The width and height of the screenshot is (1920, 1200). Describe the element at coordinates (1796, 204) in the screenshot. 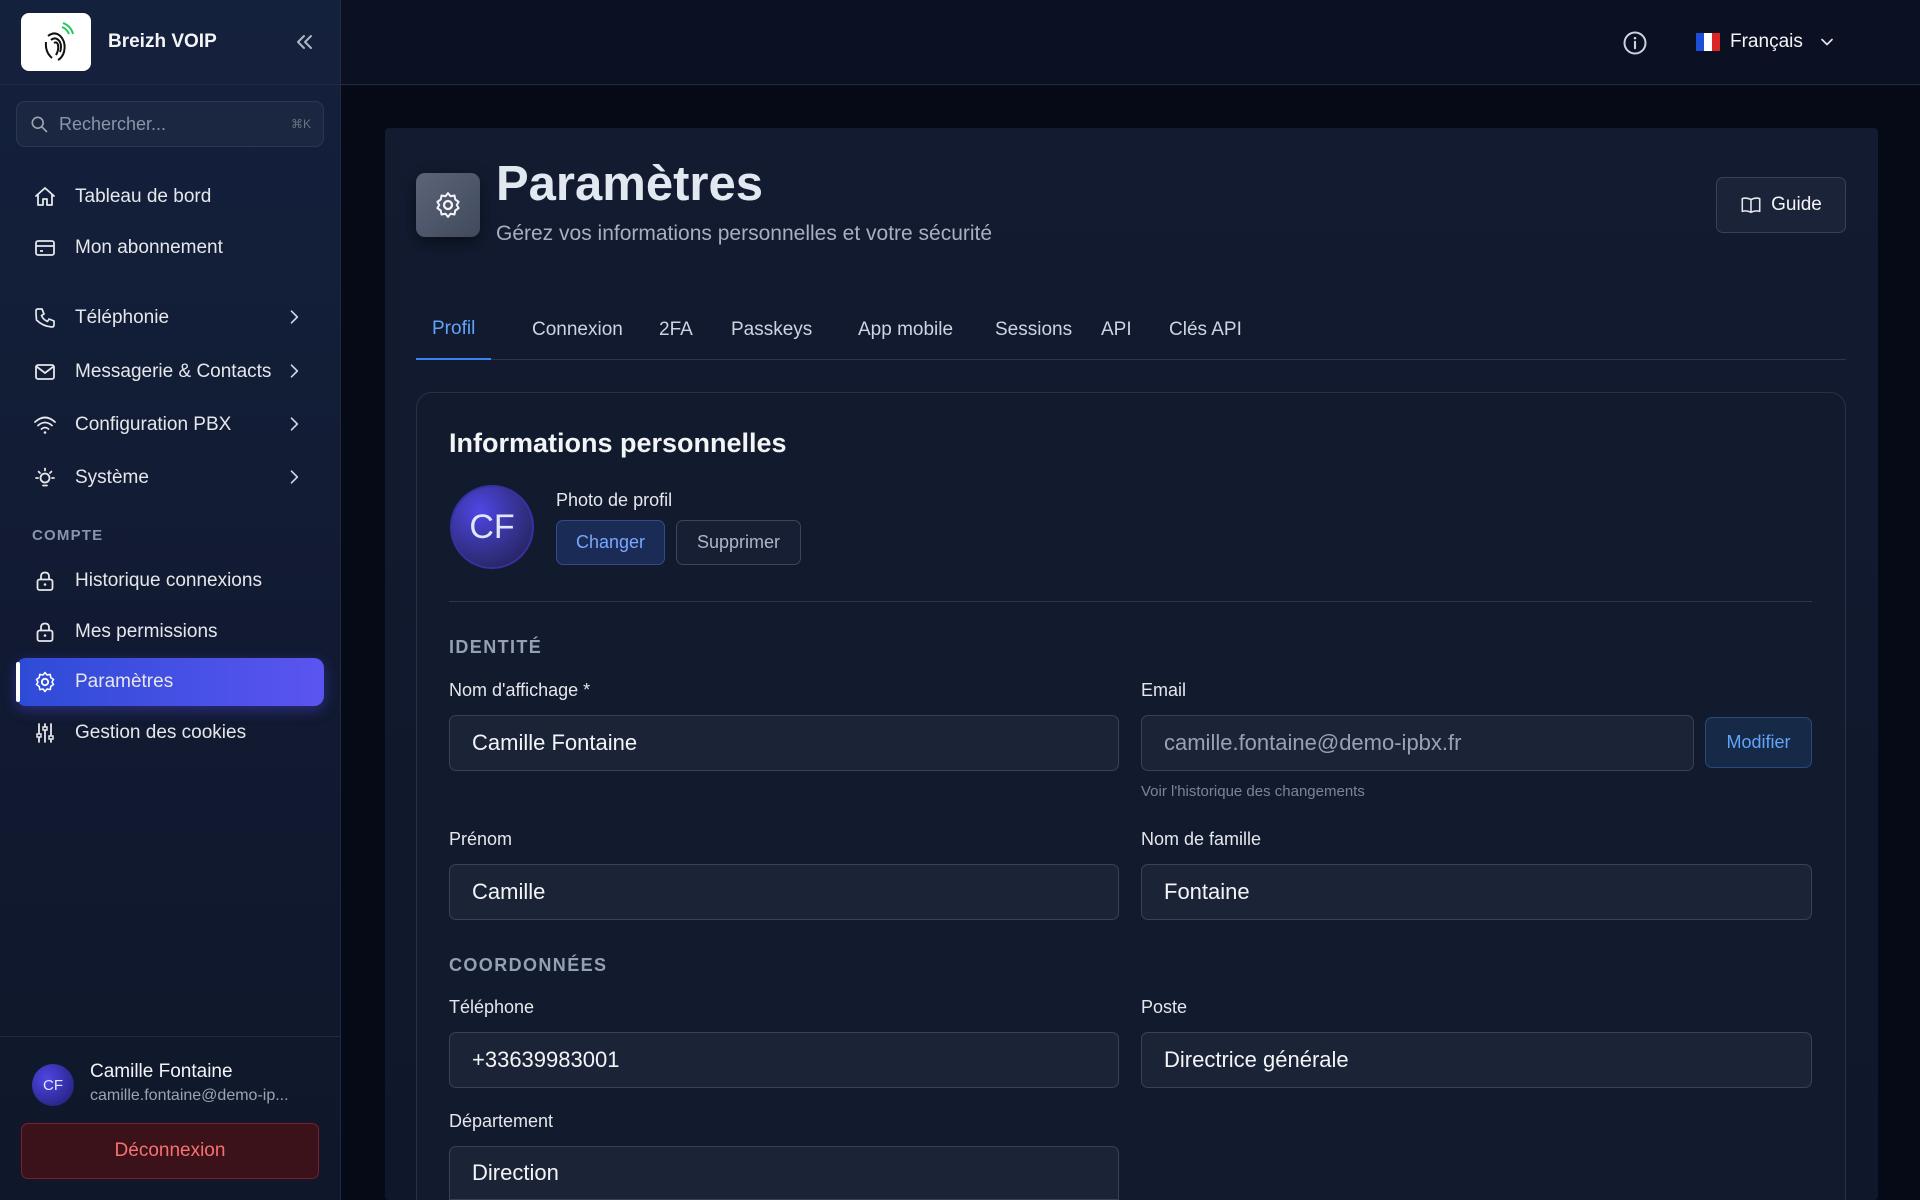

I see `guide-label: Guide` at that location.